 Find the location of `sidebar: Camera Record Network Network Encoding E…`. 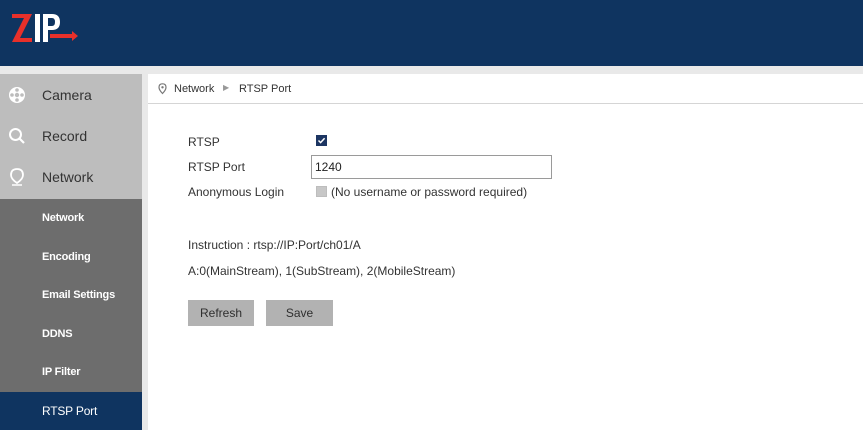

sidebar: Camera Record Network Network Encoding E… is located at coordinates (71, 252).